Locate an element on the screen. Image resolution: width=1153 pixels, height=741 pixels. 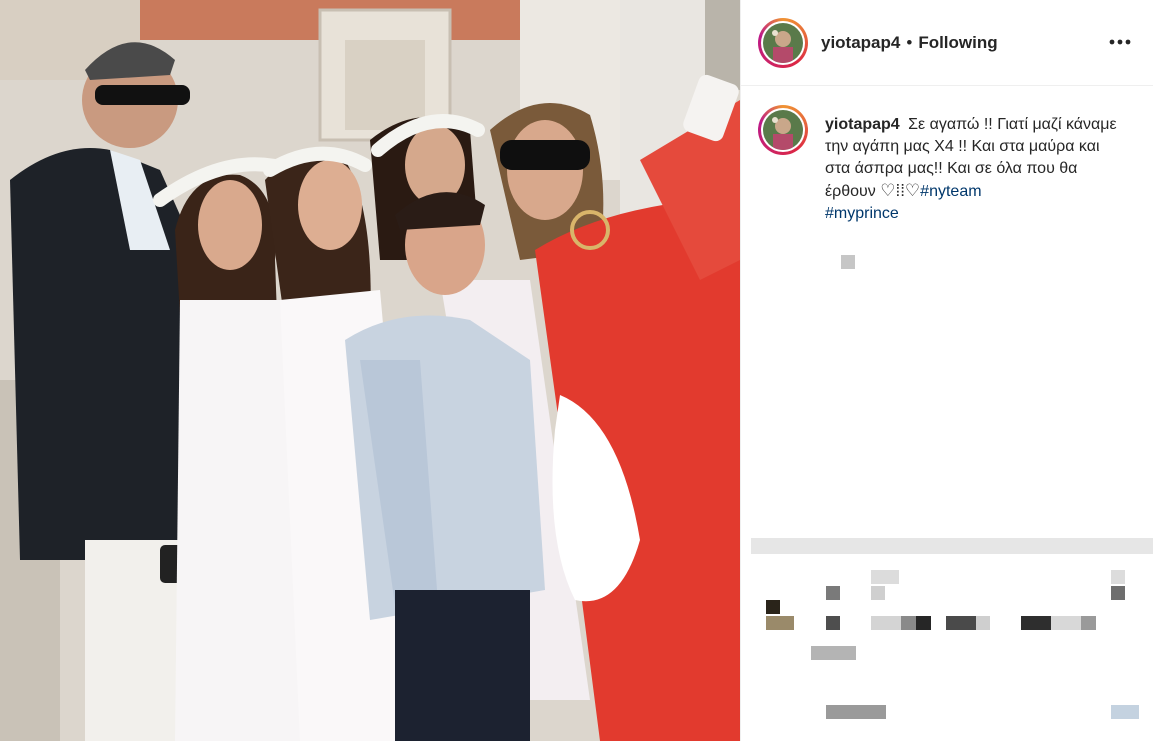
caption-avatar is located at coordinates (783, 130).